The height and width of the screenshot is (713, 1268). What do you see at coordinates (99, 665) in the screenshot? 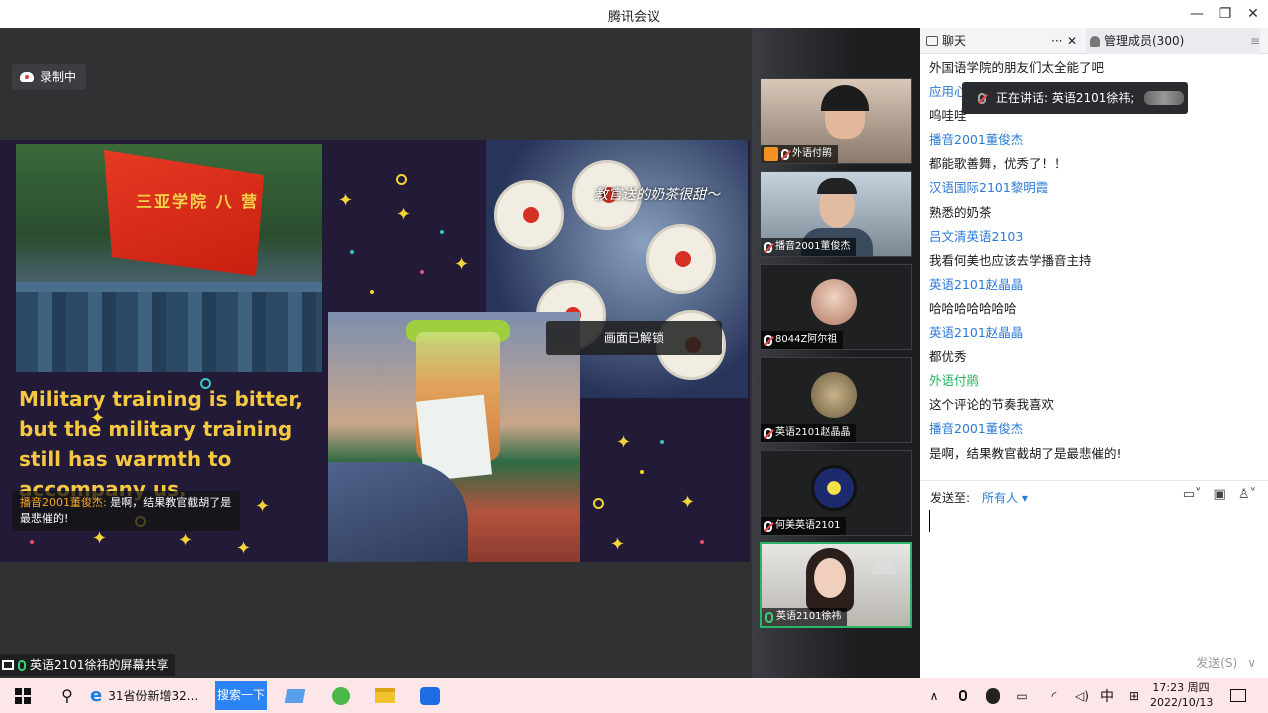
I see `share-label-text: 英语2101徐祎的屏幕共享` at bounding box center [99, 665].